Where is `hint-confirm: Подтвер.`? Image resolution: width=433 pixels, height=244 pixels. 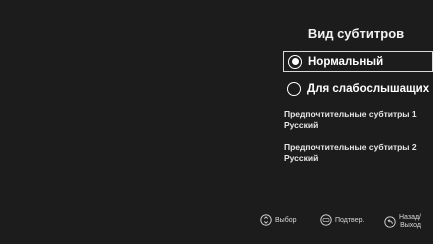
hint-confirm: Подтвер. is located at coordinates (342, 220).